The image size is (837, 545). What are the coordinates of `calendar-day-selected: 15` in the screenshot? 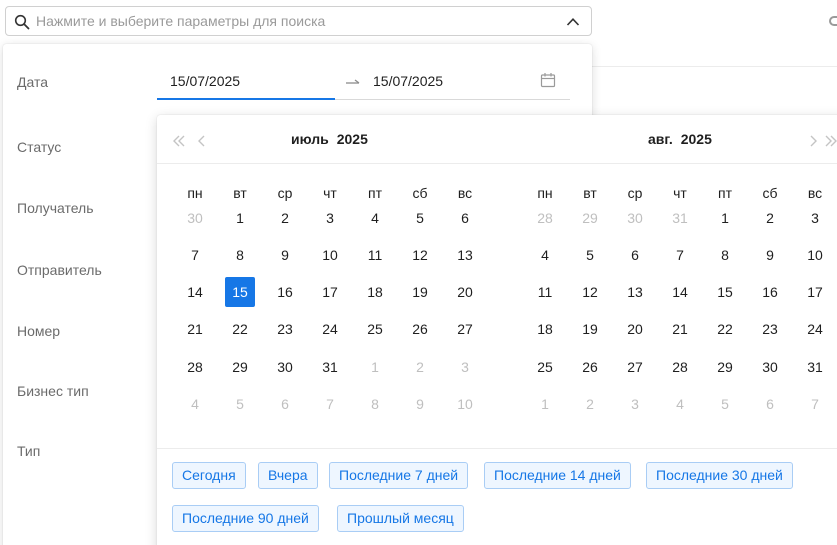 It's located at (240, 292).